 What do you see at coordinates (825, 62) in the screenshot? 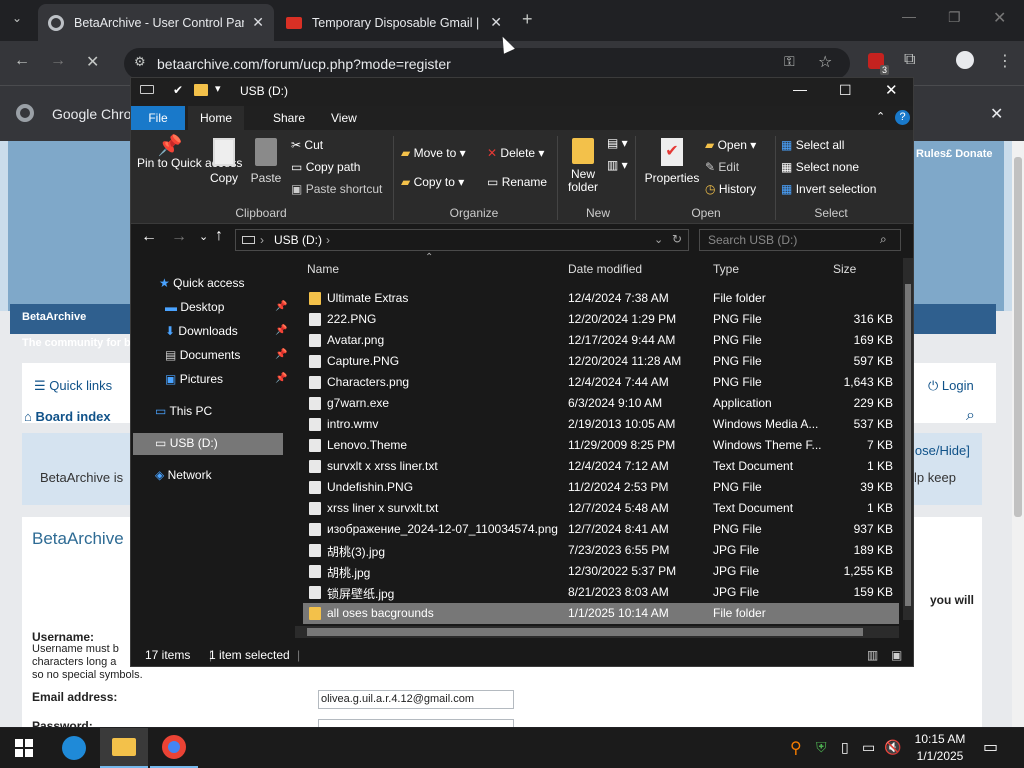
I see `bookmark-star-icon: ☆` at bounding box center [825, 62].